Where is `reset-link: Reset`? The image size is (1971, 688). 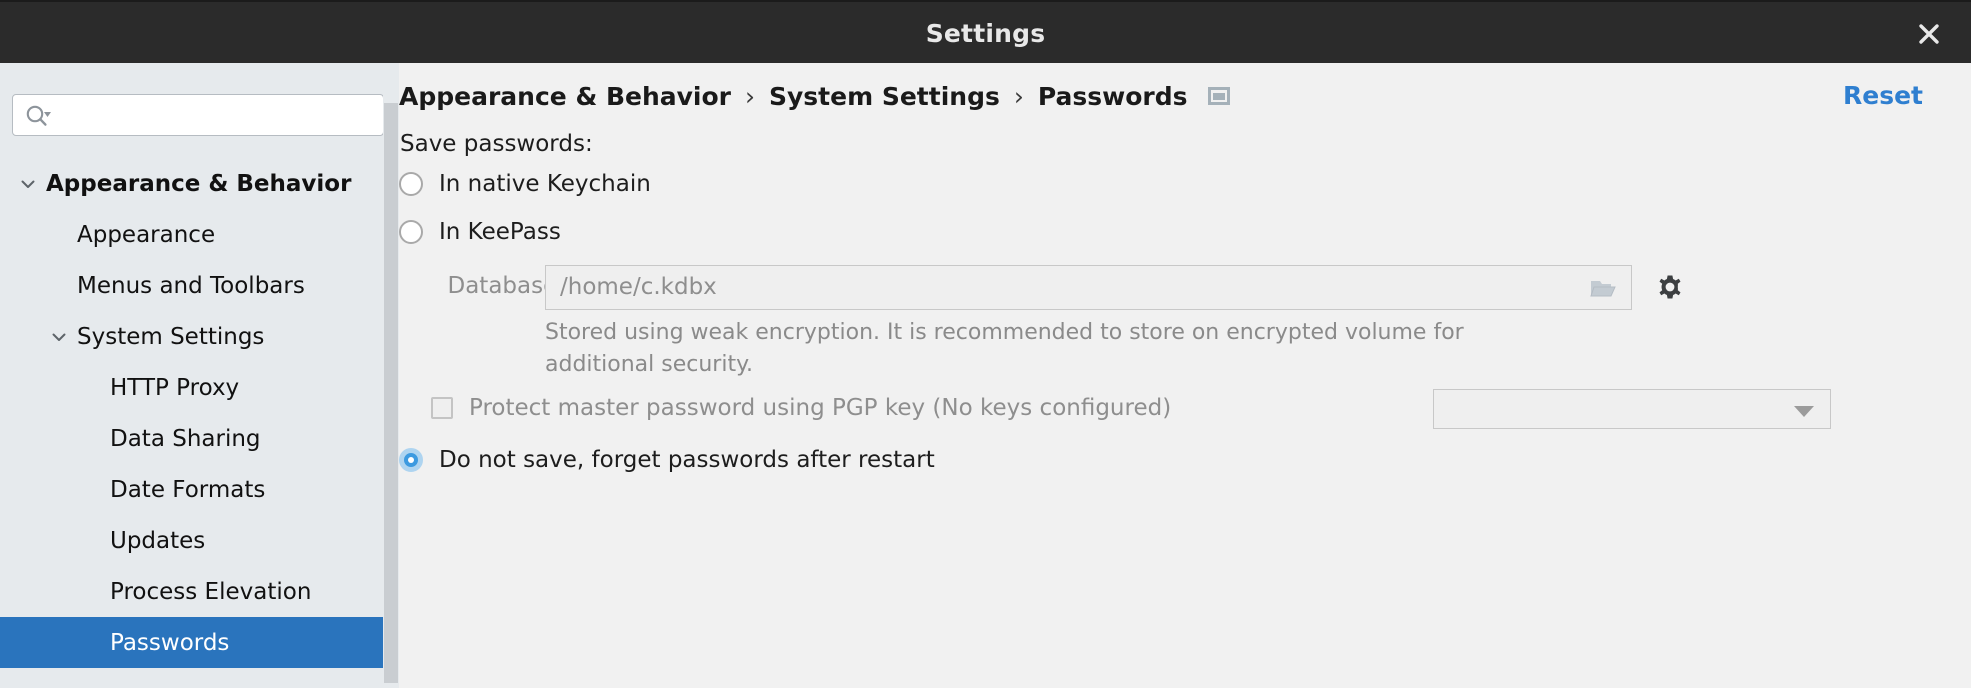 reset-link: Reset is located at coordinates (1883, 96).